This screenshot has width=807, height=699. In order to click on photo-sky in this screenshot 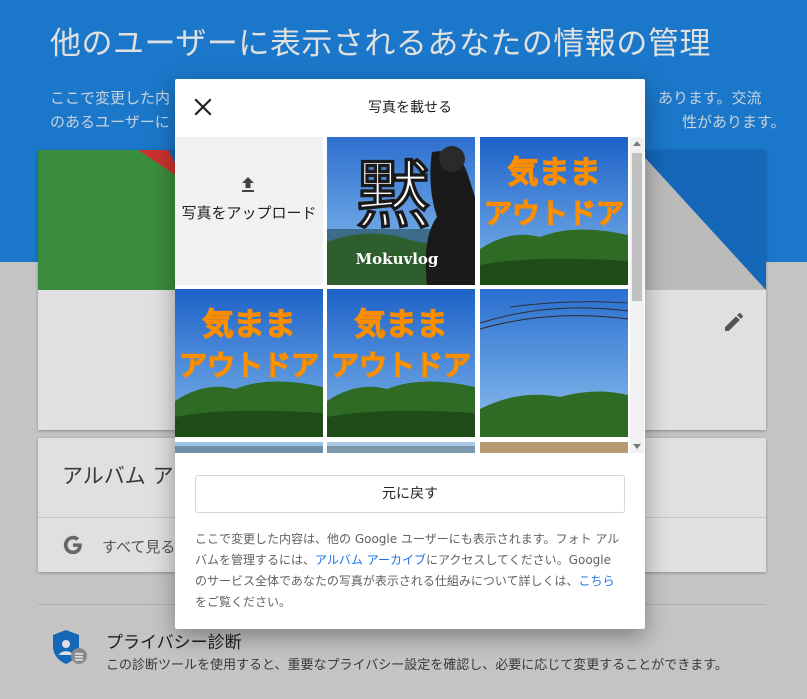, I will do `click(554, 363)`.